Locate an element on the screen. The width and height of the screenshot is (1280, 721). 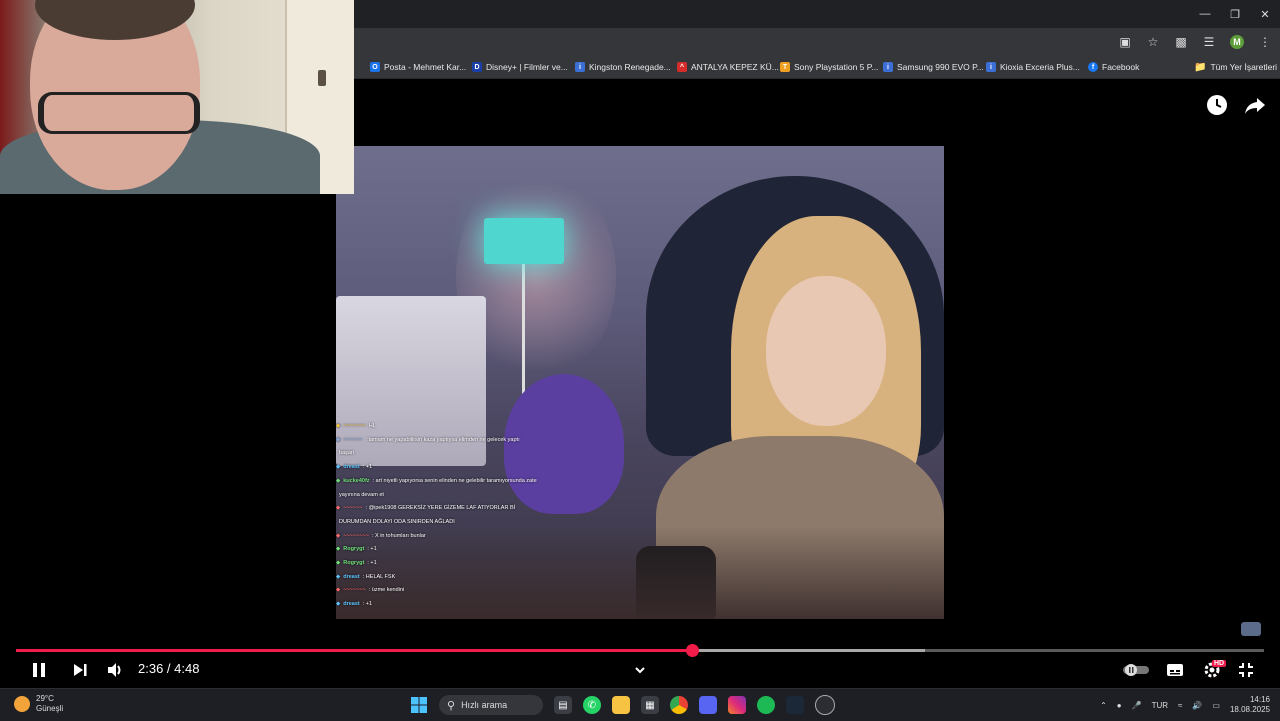
bookmark-star-icon: ☆ is located at coordinates (1153, 42).